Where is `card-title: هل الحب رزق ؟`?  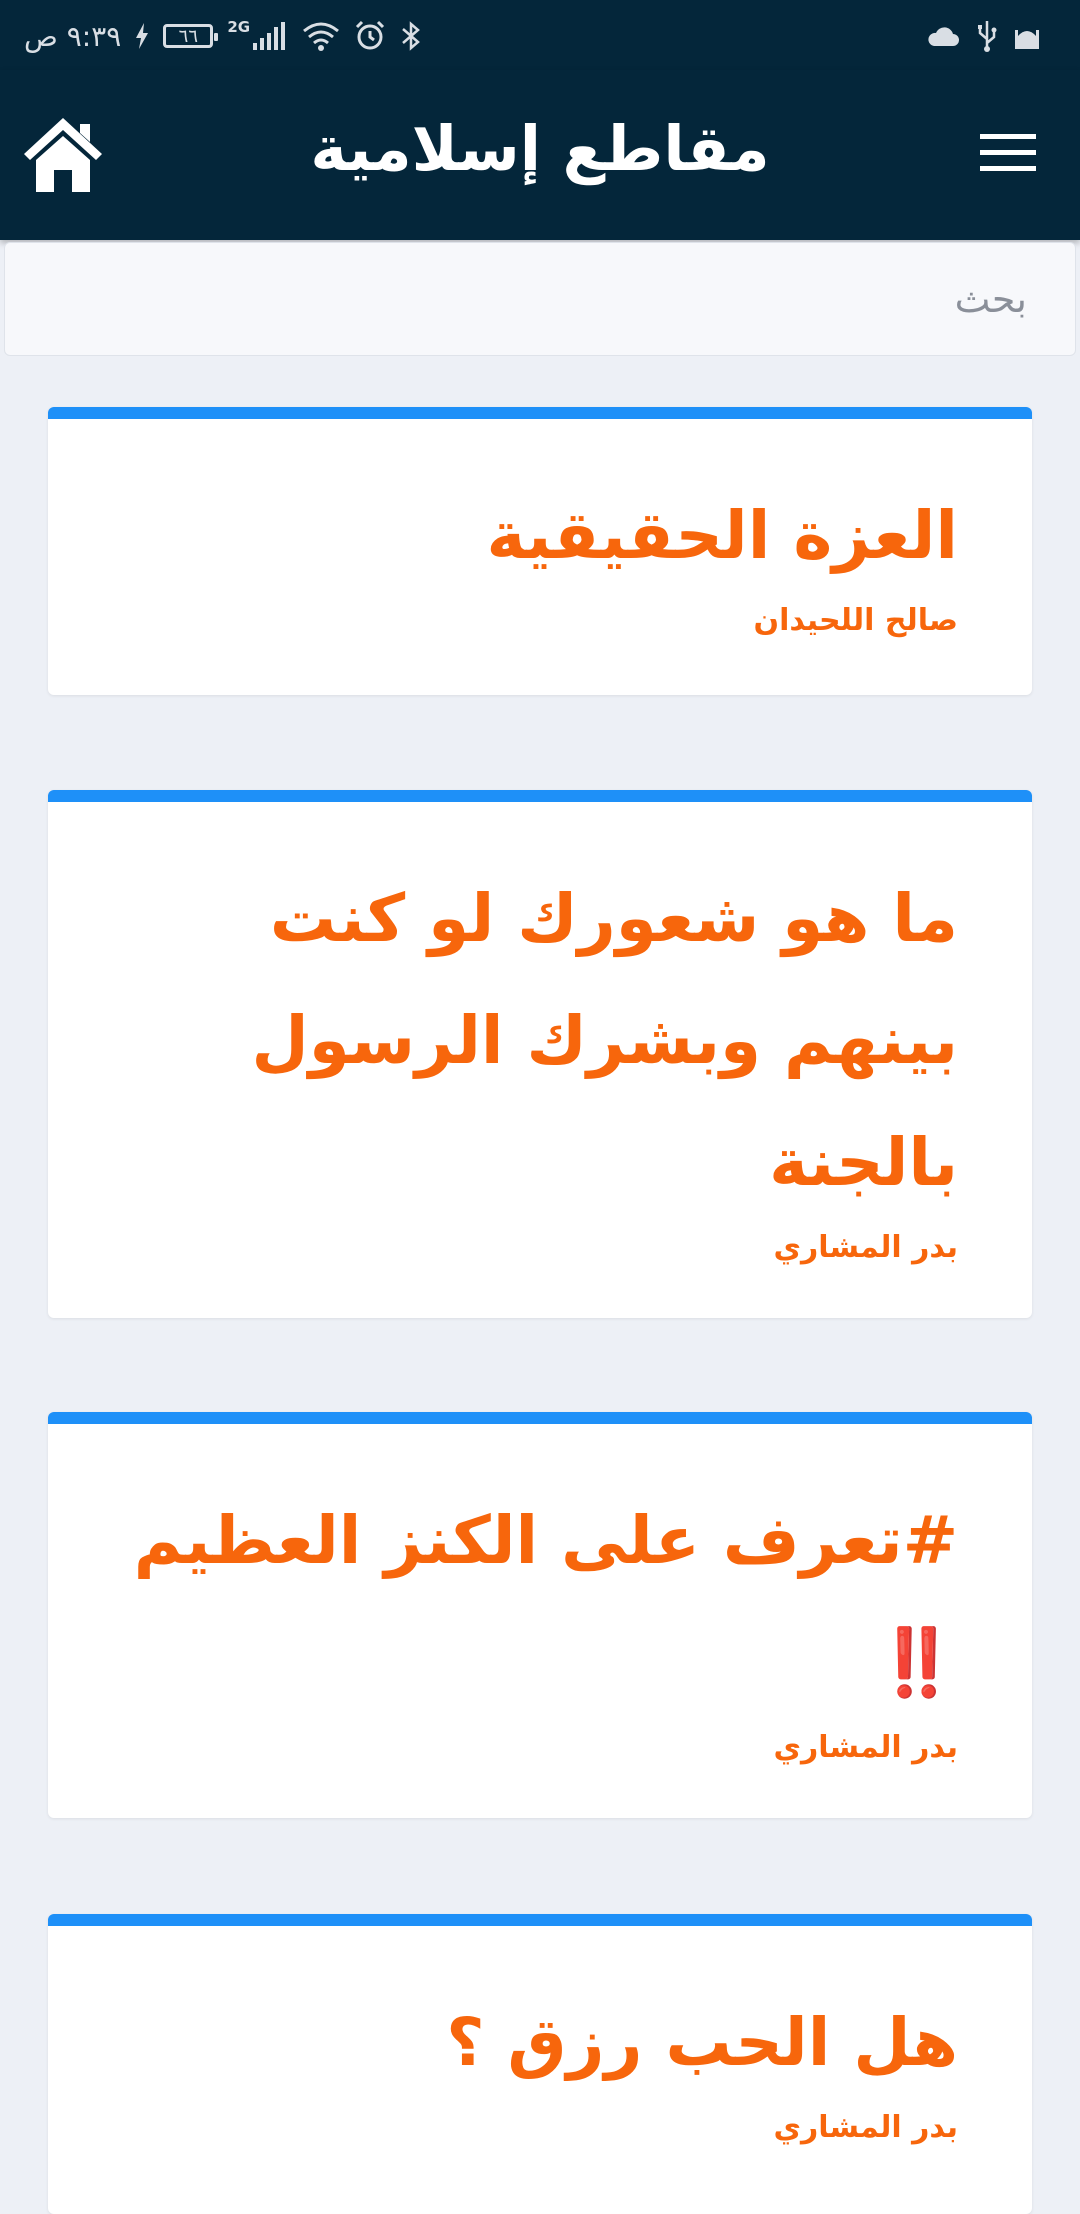 card-title: هل الحب رزق ؟ is located at coordinates (702, 2042).